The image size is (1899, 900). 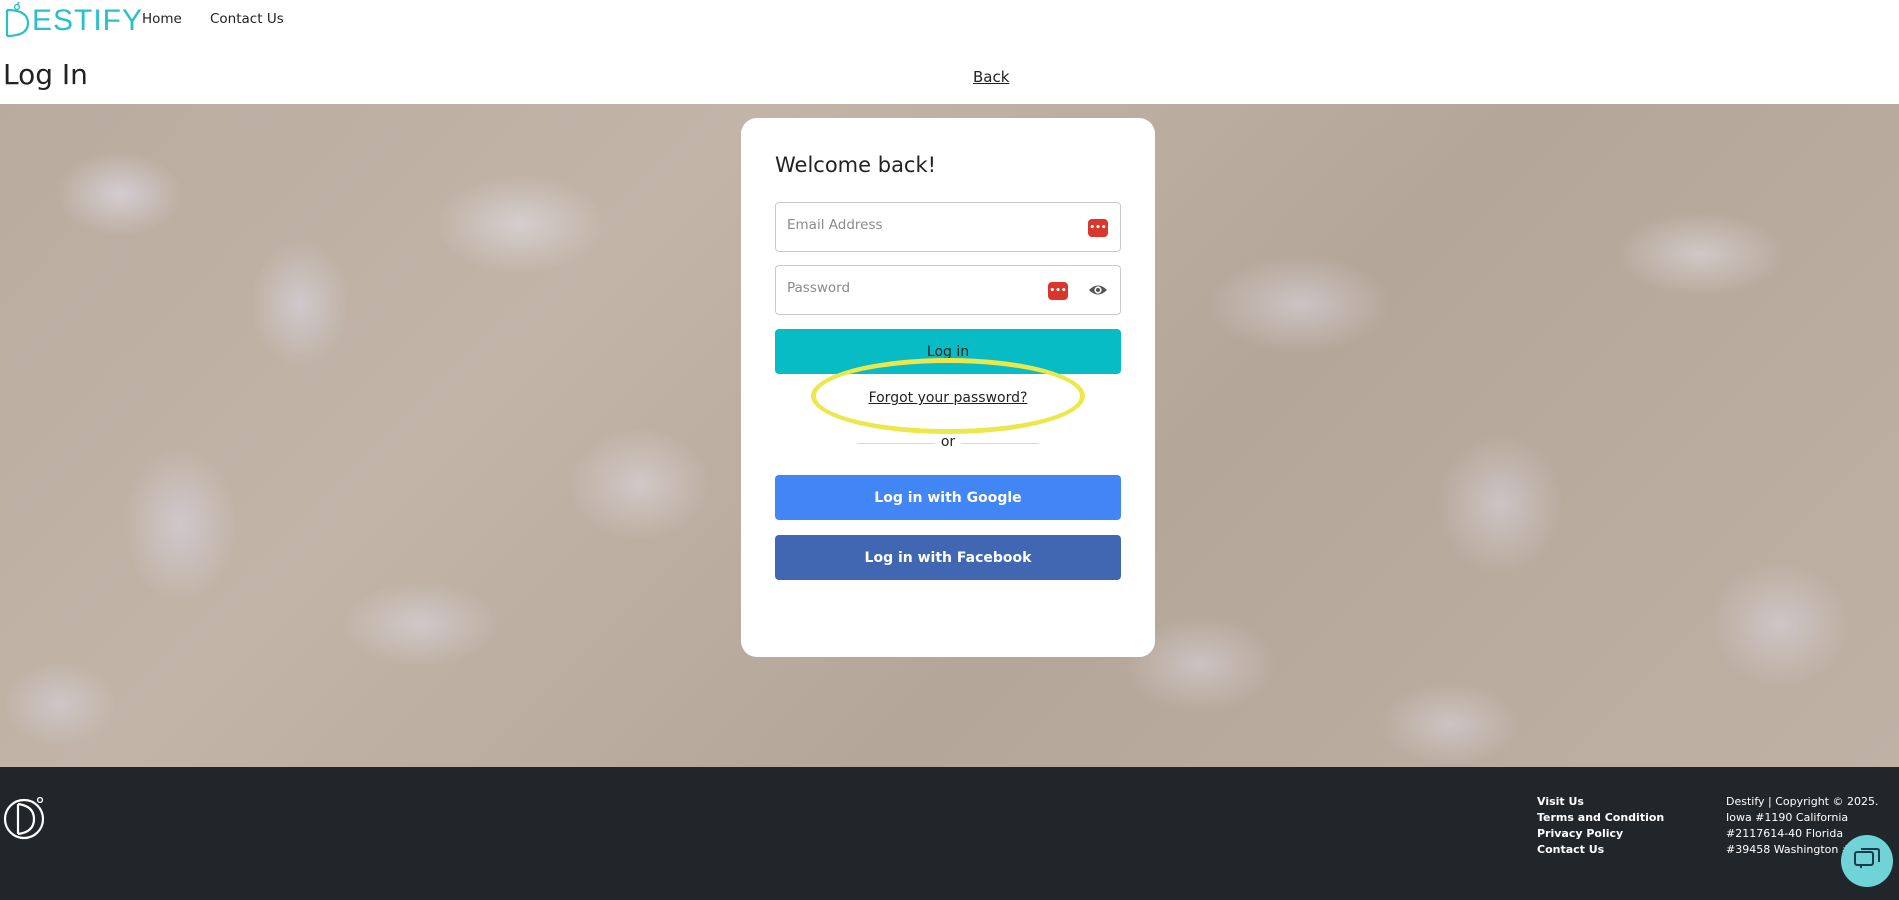 What do you see at coordinates (991, 77) in the screenshot?
I see `back-link: Back` at bounding box center [991, 77].